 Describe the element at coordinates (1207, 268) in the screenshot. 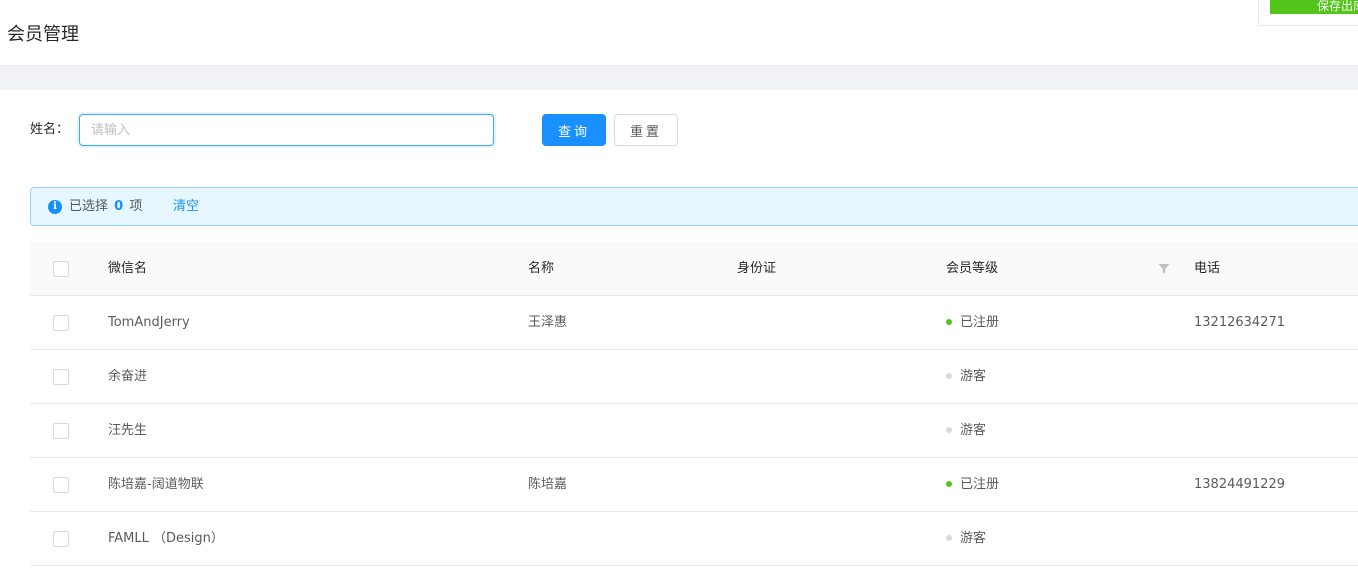

I see `column-header-phone: 电话` at that location.